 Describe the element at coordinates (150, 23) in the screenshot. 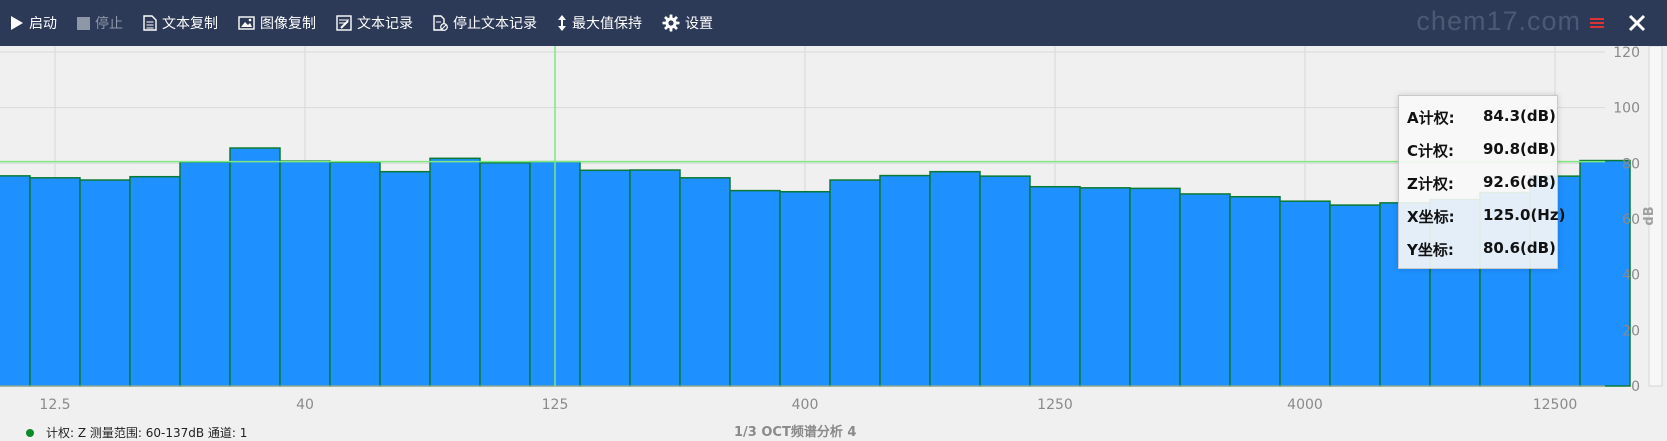

I see `document-icon` at that location.